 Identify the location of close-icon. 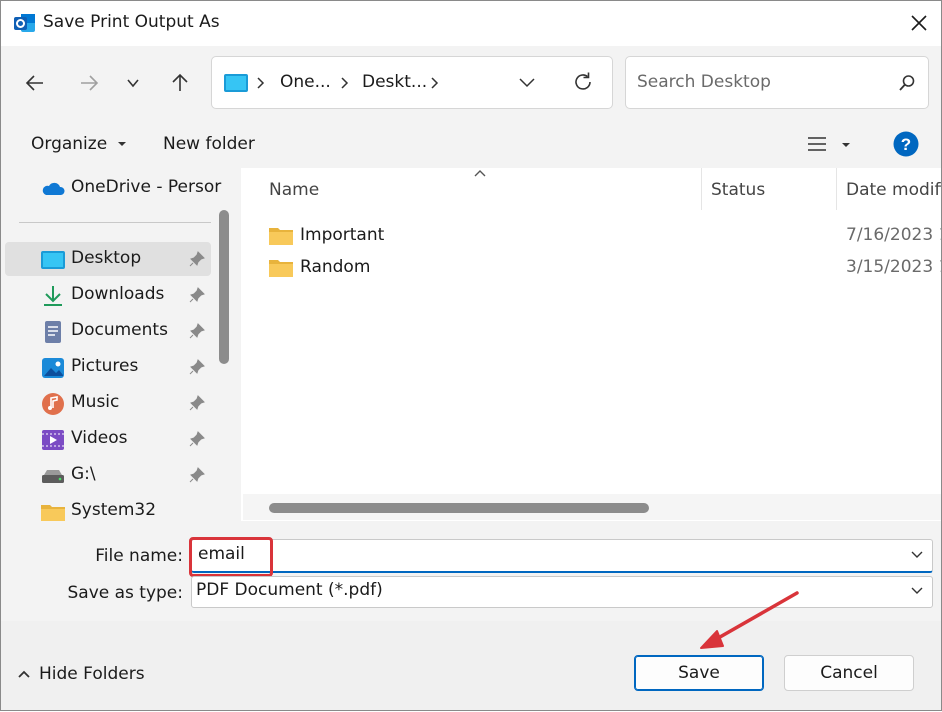
(919, 23).